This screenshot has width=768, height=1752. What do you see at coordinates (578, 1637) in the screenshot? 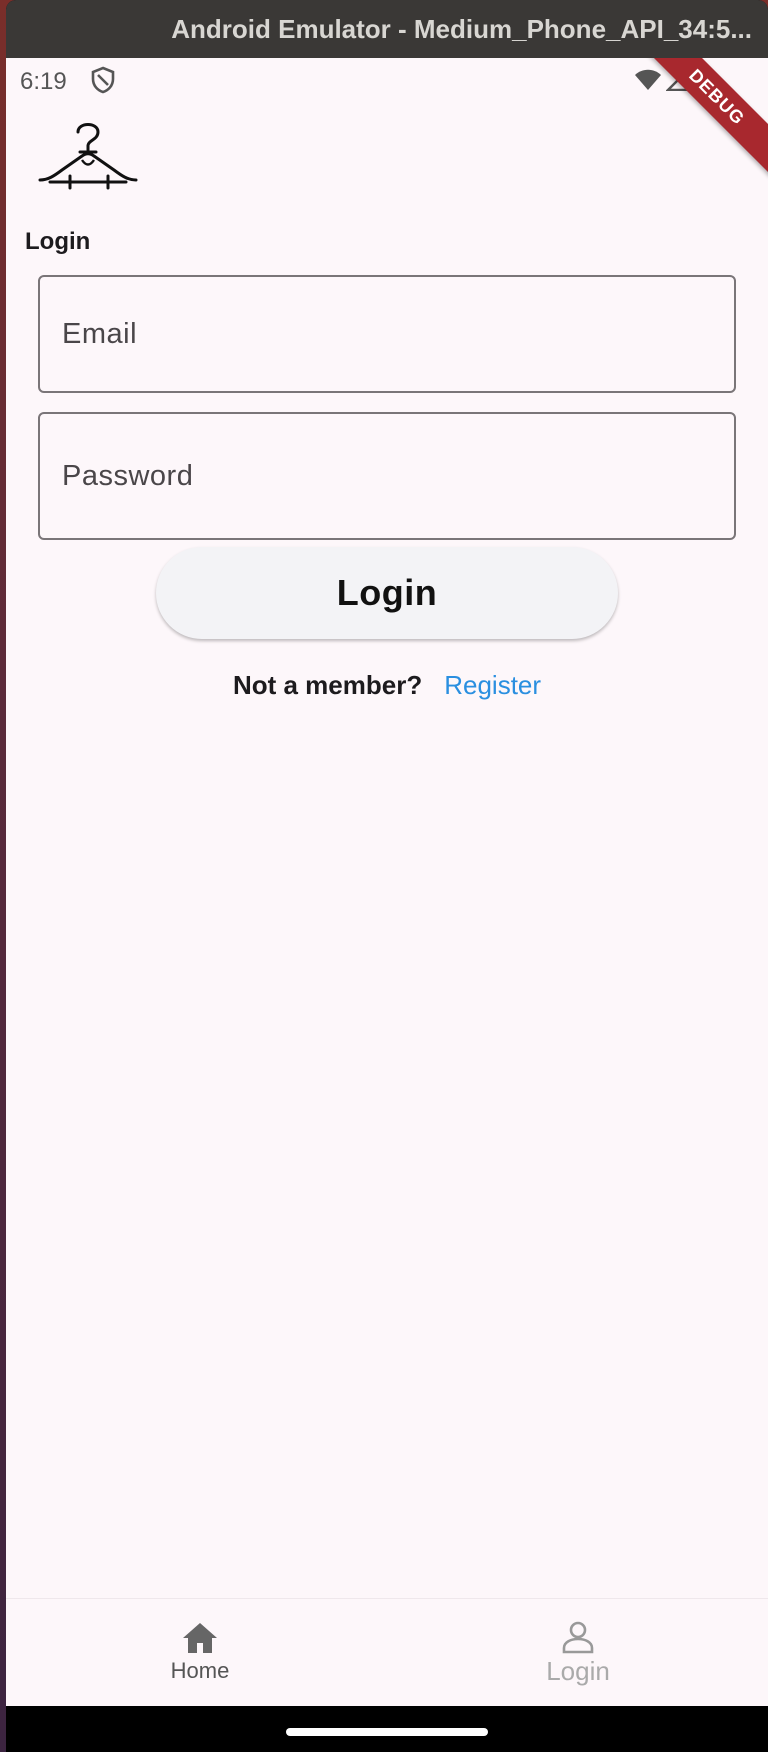
I see `person-icon` at bounding box center [578, 1637].